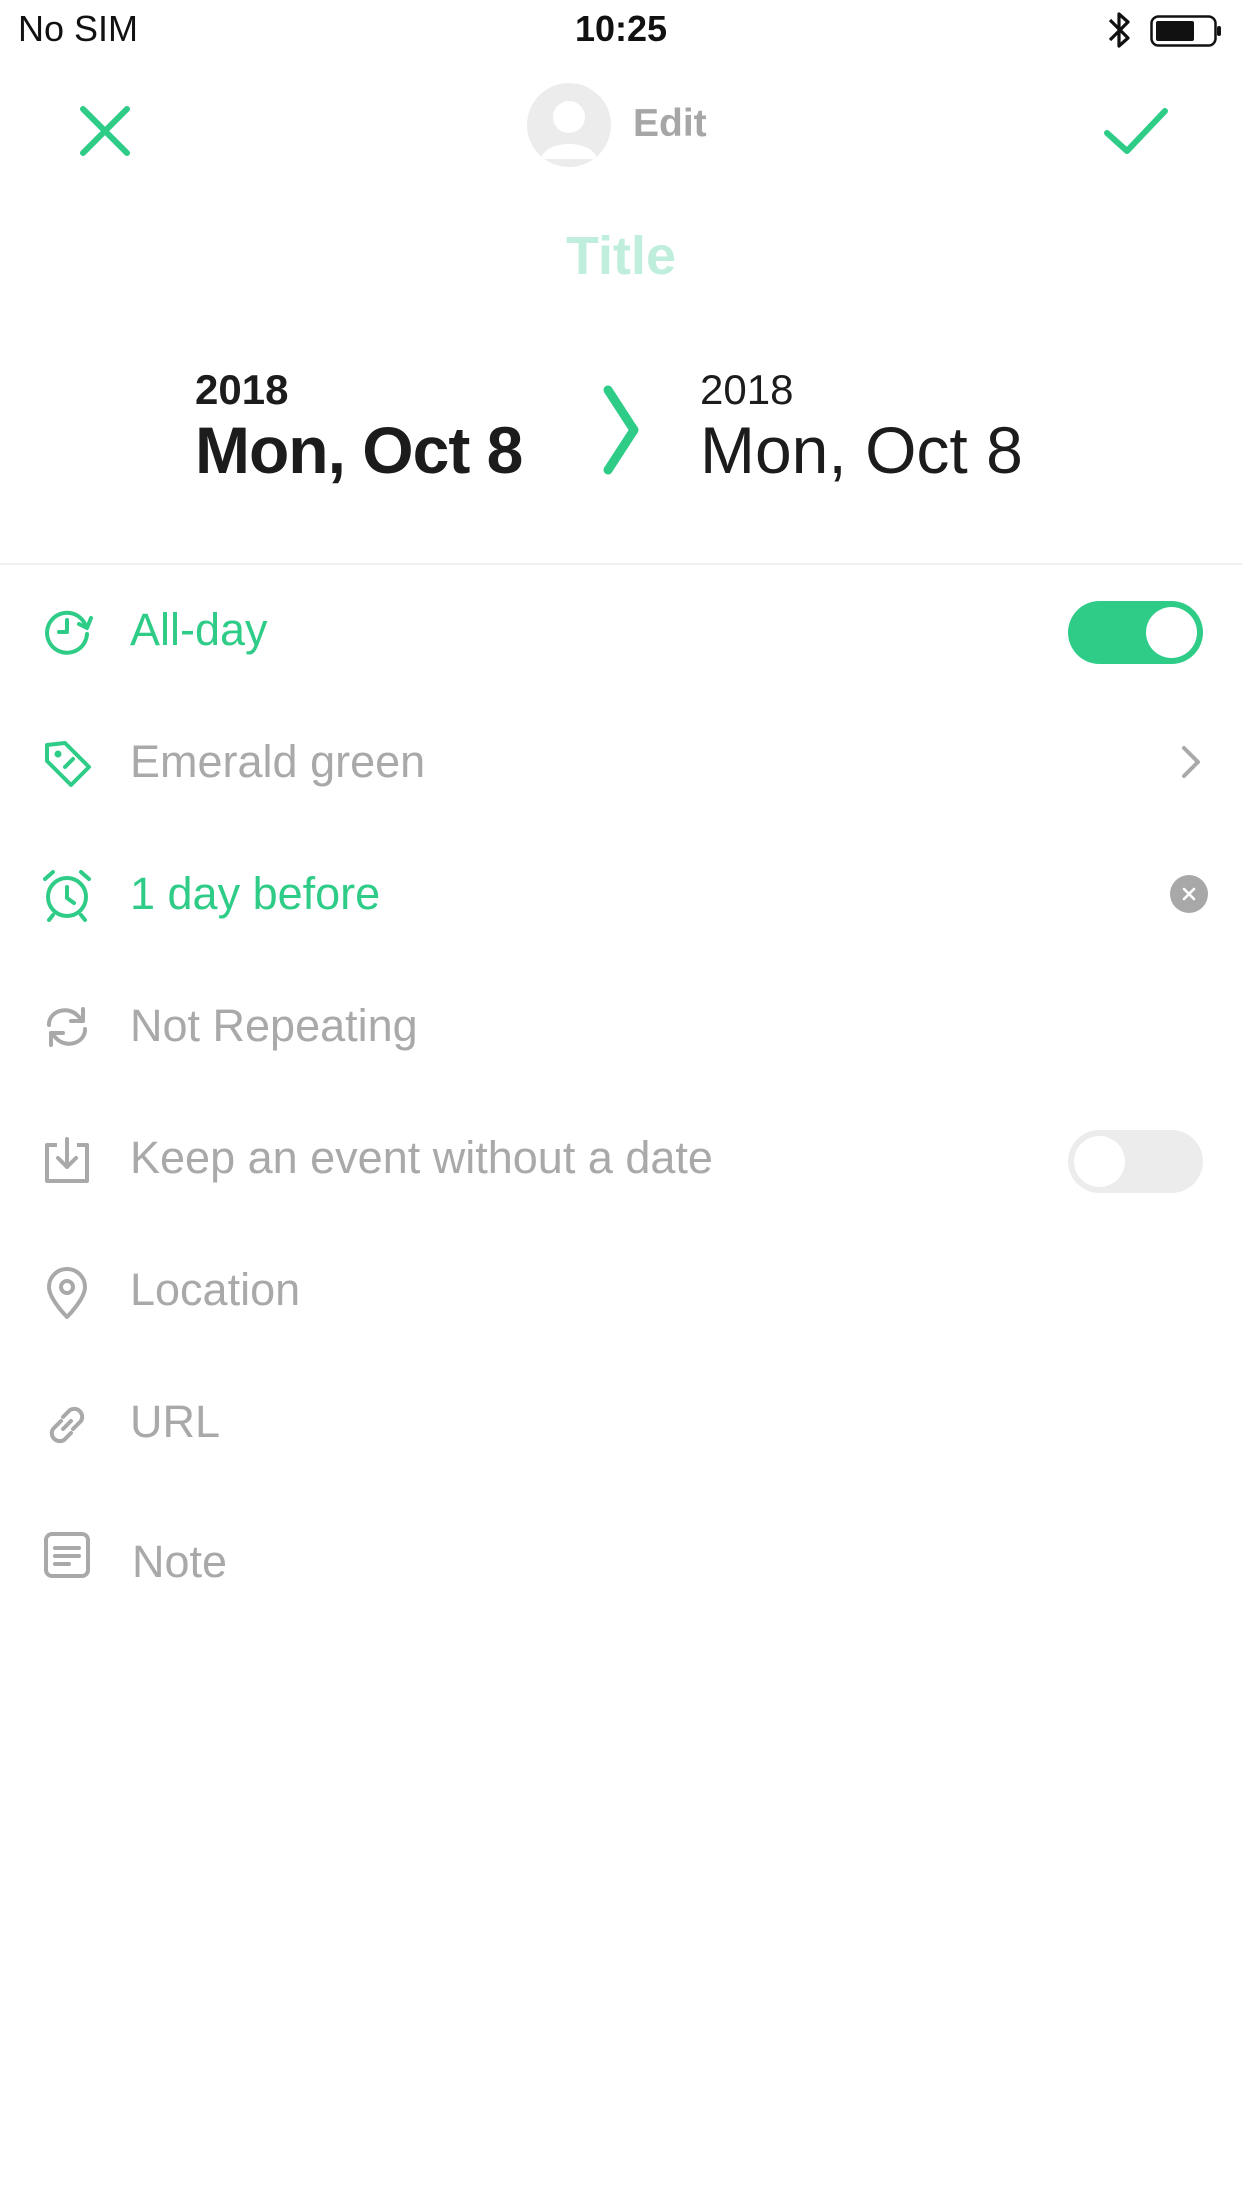  What do you see at coordinates (670, 123) in the screenshot?
I see `nav-title: Edit` at bounding box center [670, 123].